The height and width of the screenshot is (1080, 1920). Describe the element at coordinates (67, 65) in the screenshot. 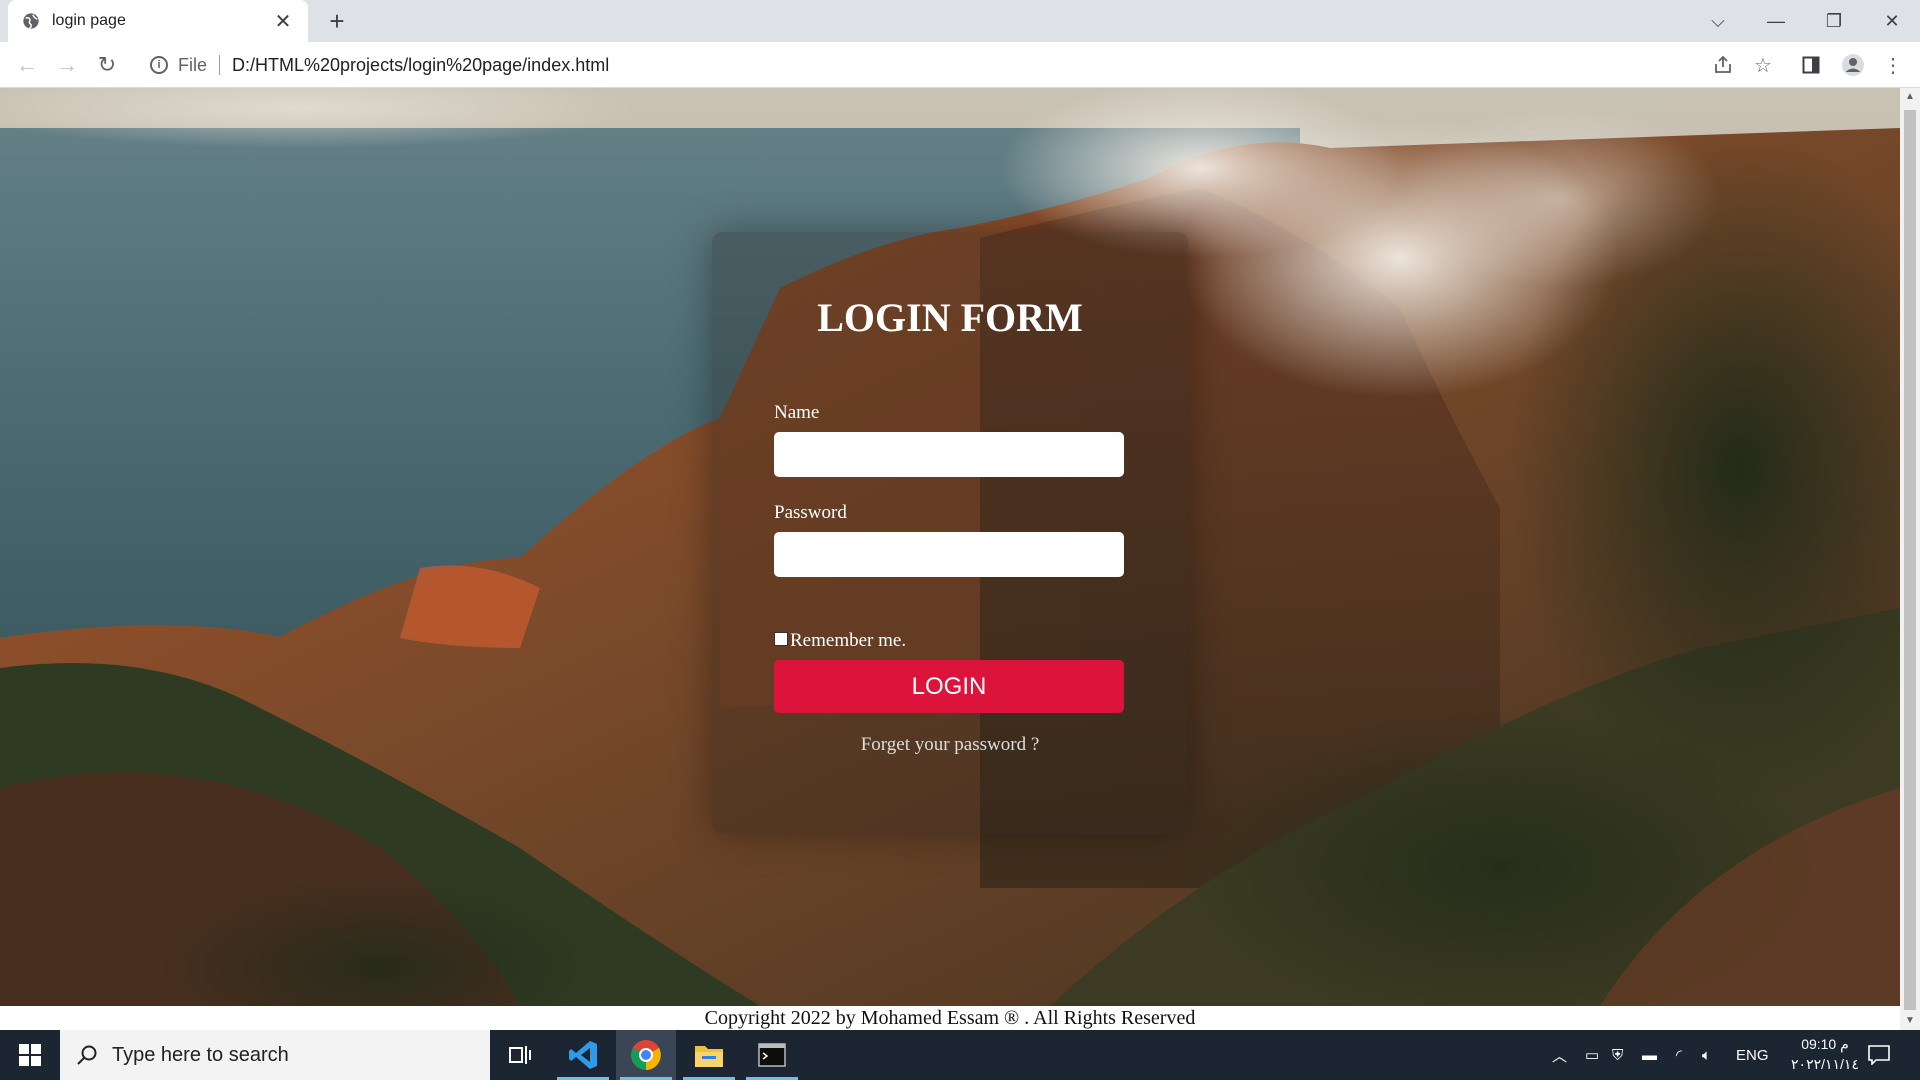

I see `forward-button: →` at that location.